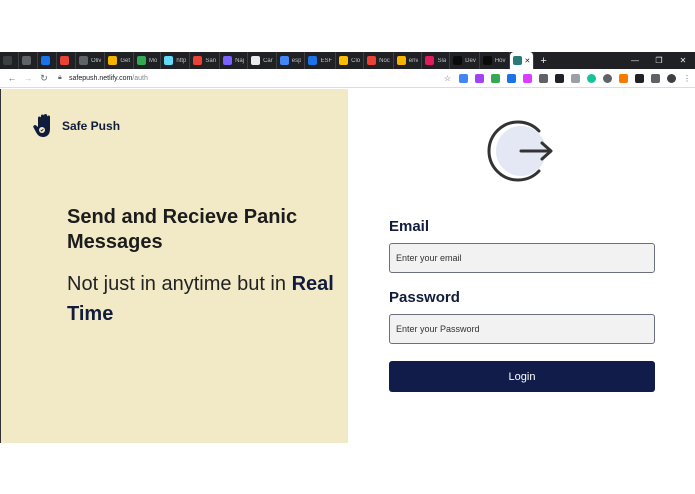 The height and width of the screenshot is (494, 695). What do you see at coordinates (28, 78) in the screenshot?
I see `forward-arrow-icon: →` at bounding box center [28, 78].